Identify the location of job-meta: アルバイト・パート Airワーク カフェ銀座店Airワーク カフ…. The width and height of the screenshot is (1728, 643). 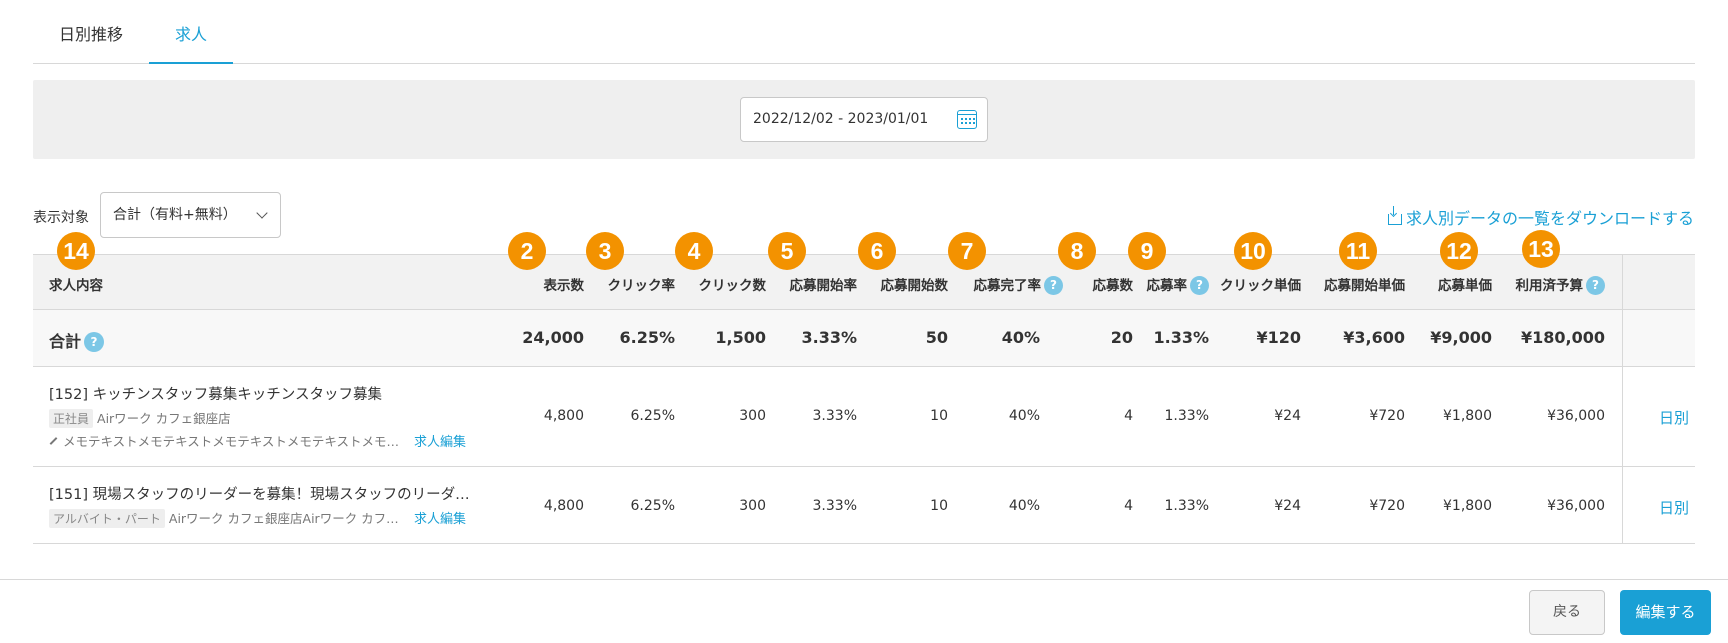
(224, 518).